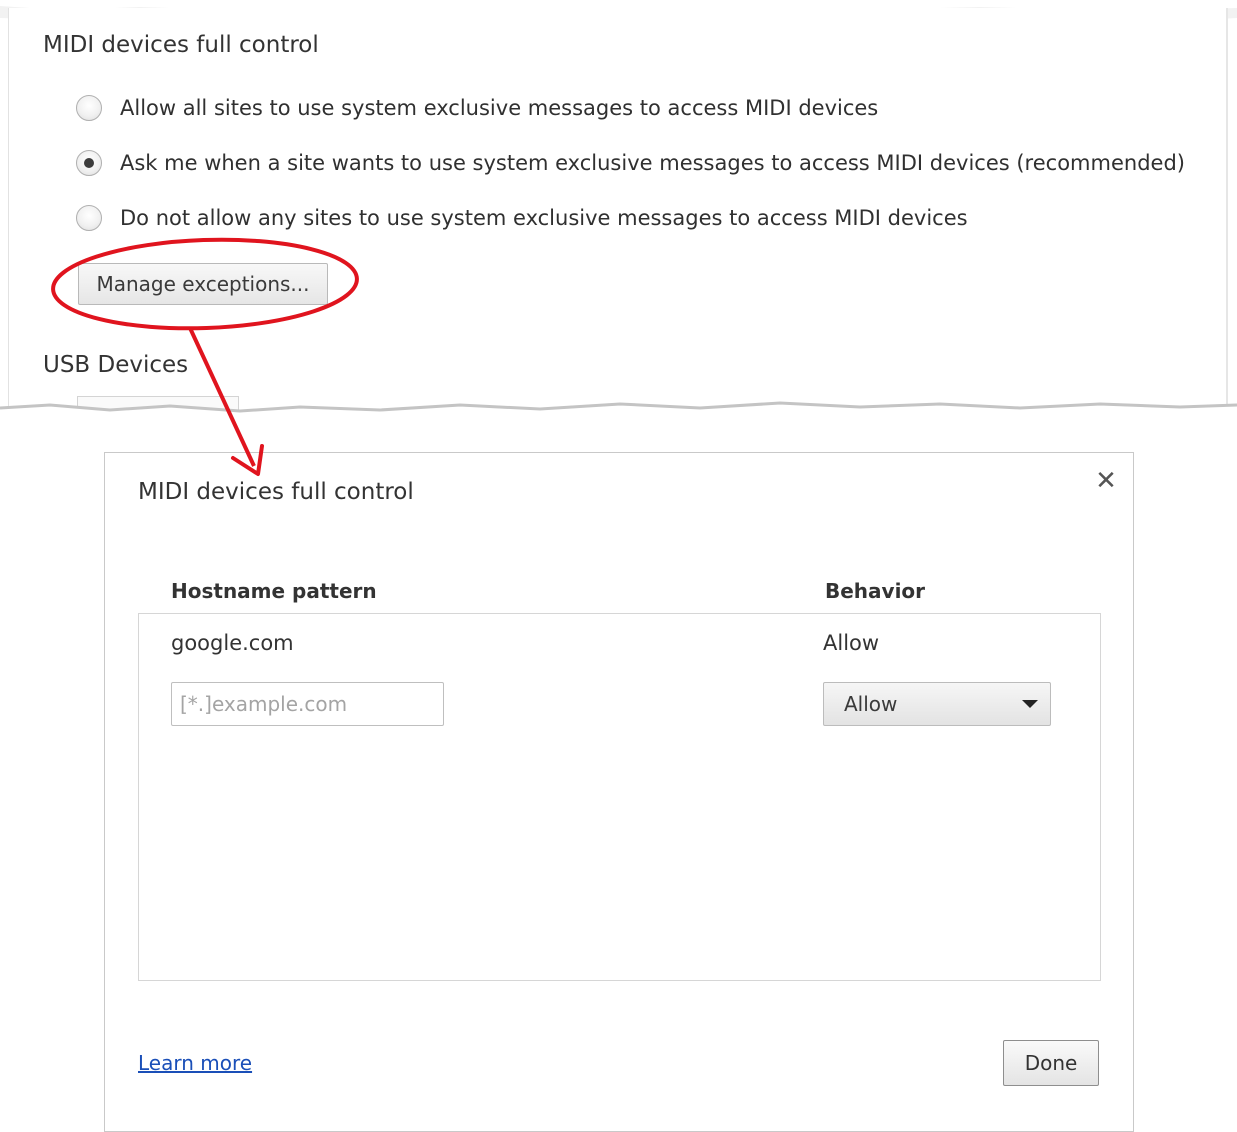  Describe the element at coordinates (871, 704) in the screenshot. I see `behavior-select-value: Allow` at that location.